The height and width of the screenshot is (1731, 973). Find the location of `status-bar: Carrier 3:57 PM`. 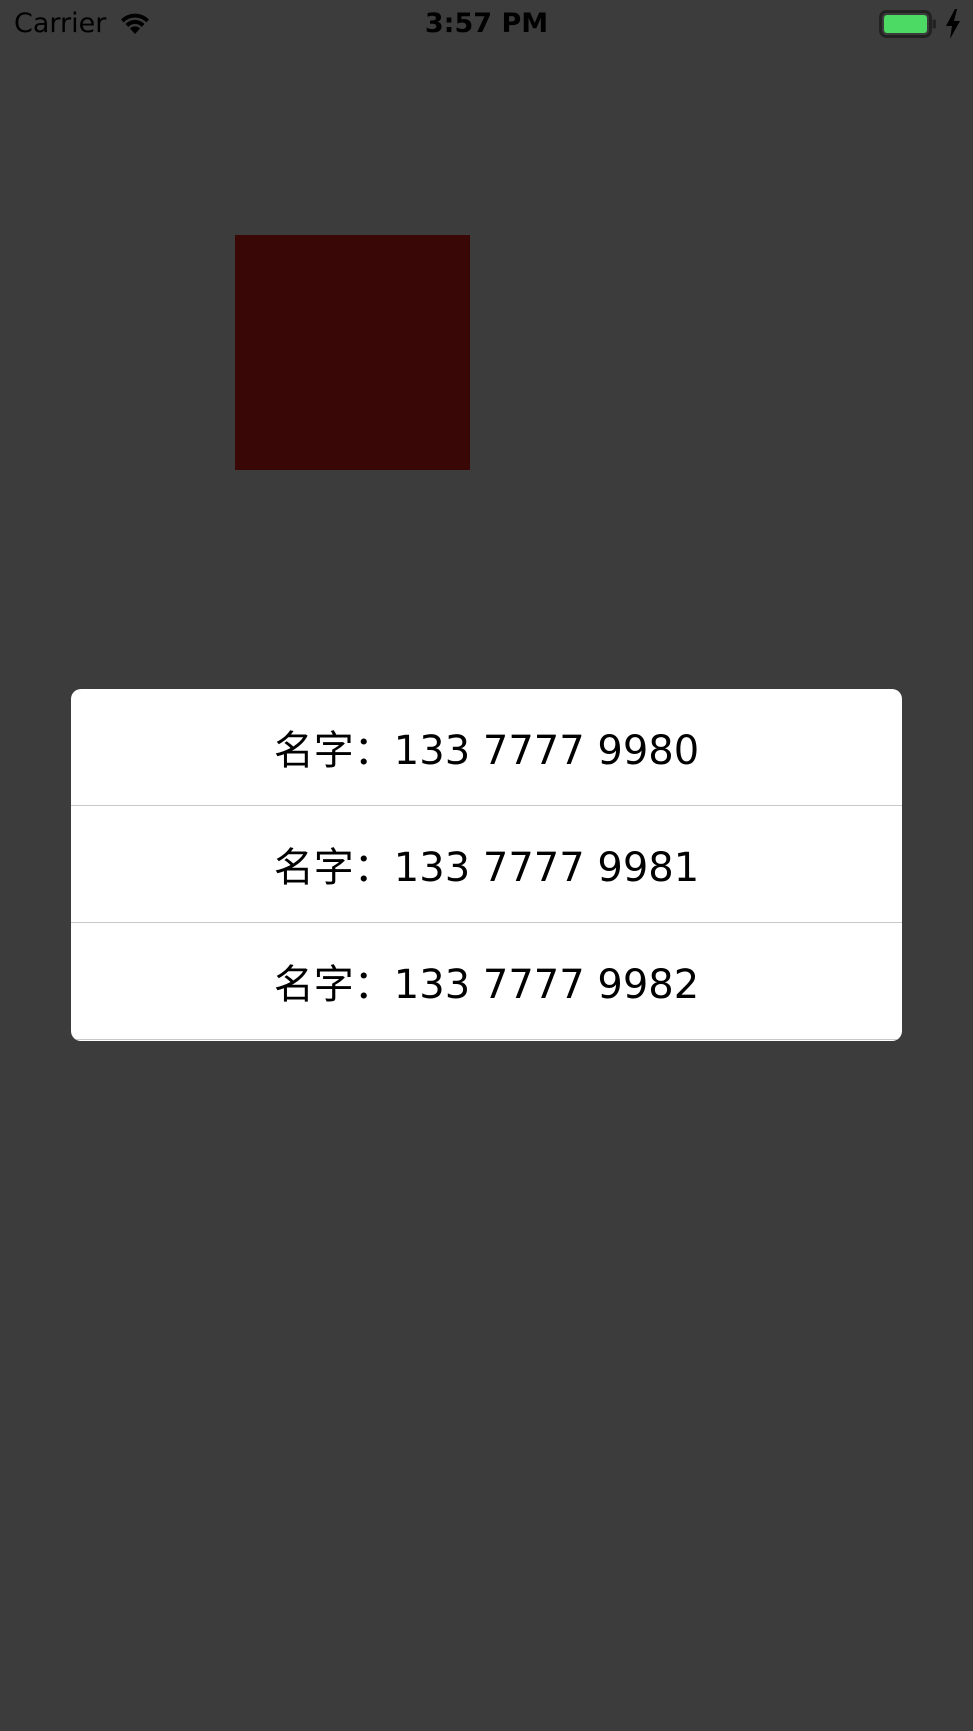

status-bar: Carrier 3:57 PM is located at coordinates (486, 25).